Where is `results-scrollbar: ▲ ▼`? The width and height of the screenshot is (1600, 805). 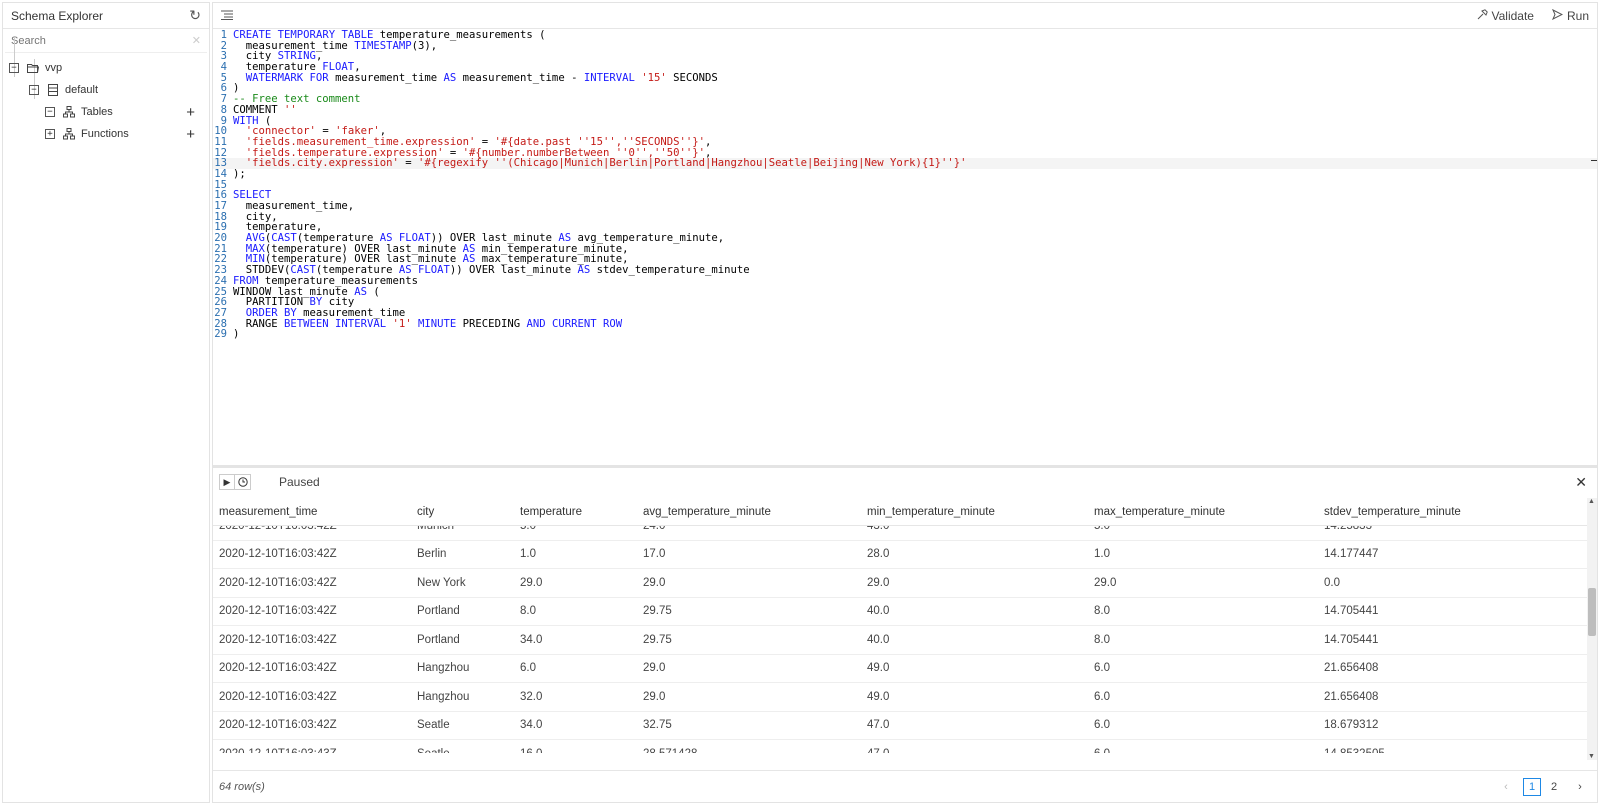 results-scrollbar: ▲ ▼ is located at coordinates (1592, 629).